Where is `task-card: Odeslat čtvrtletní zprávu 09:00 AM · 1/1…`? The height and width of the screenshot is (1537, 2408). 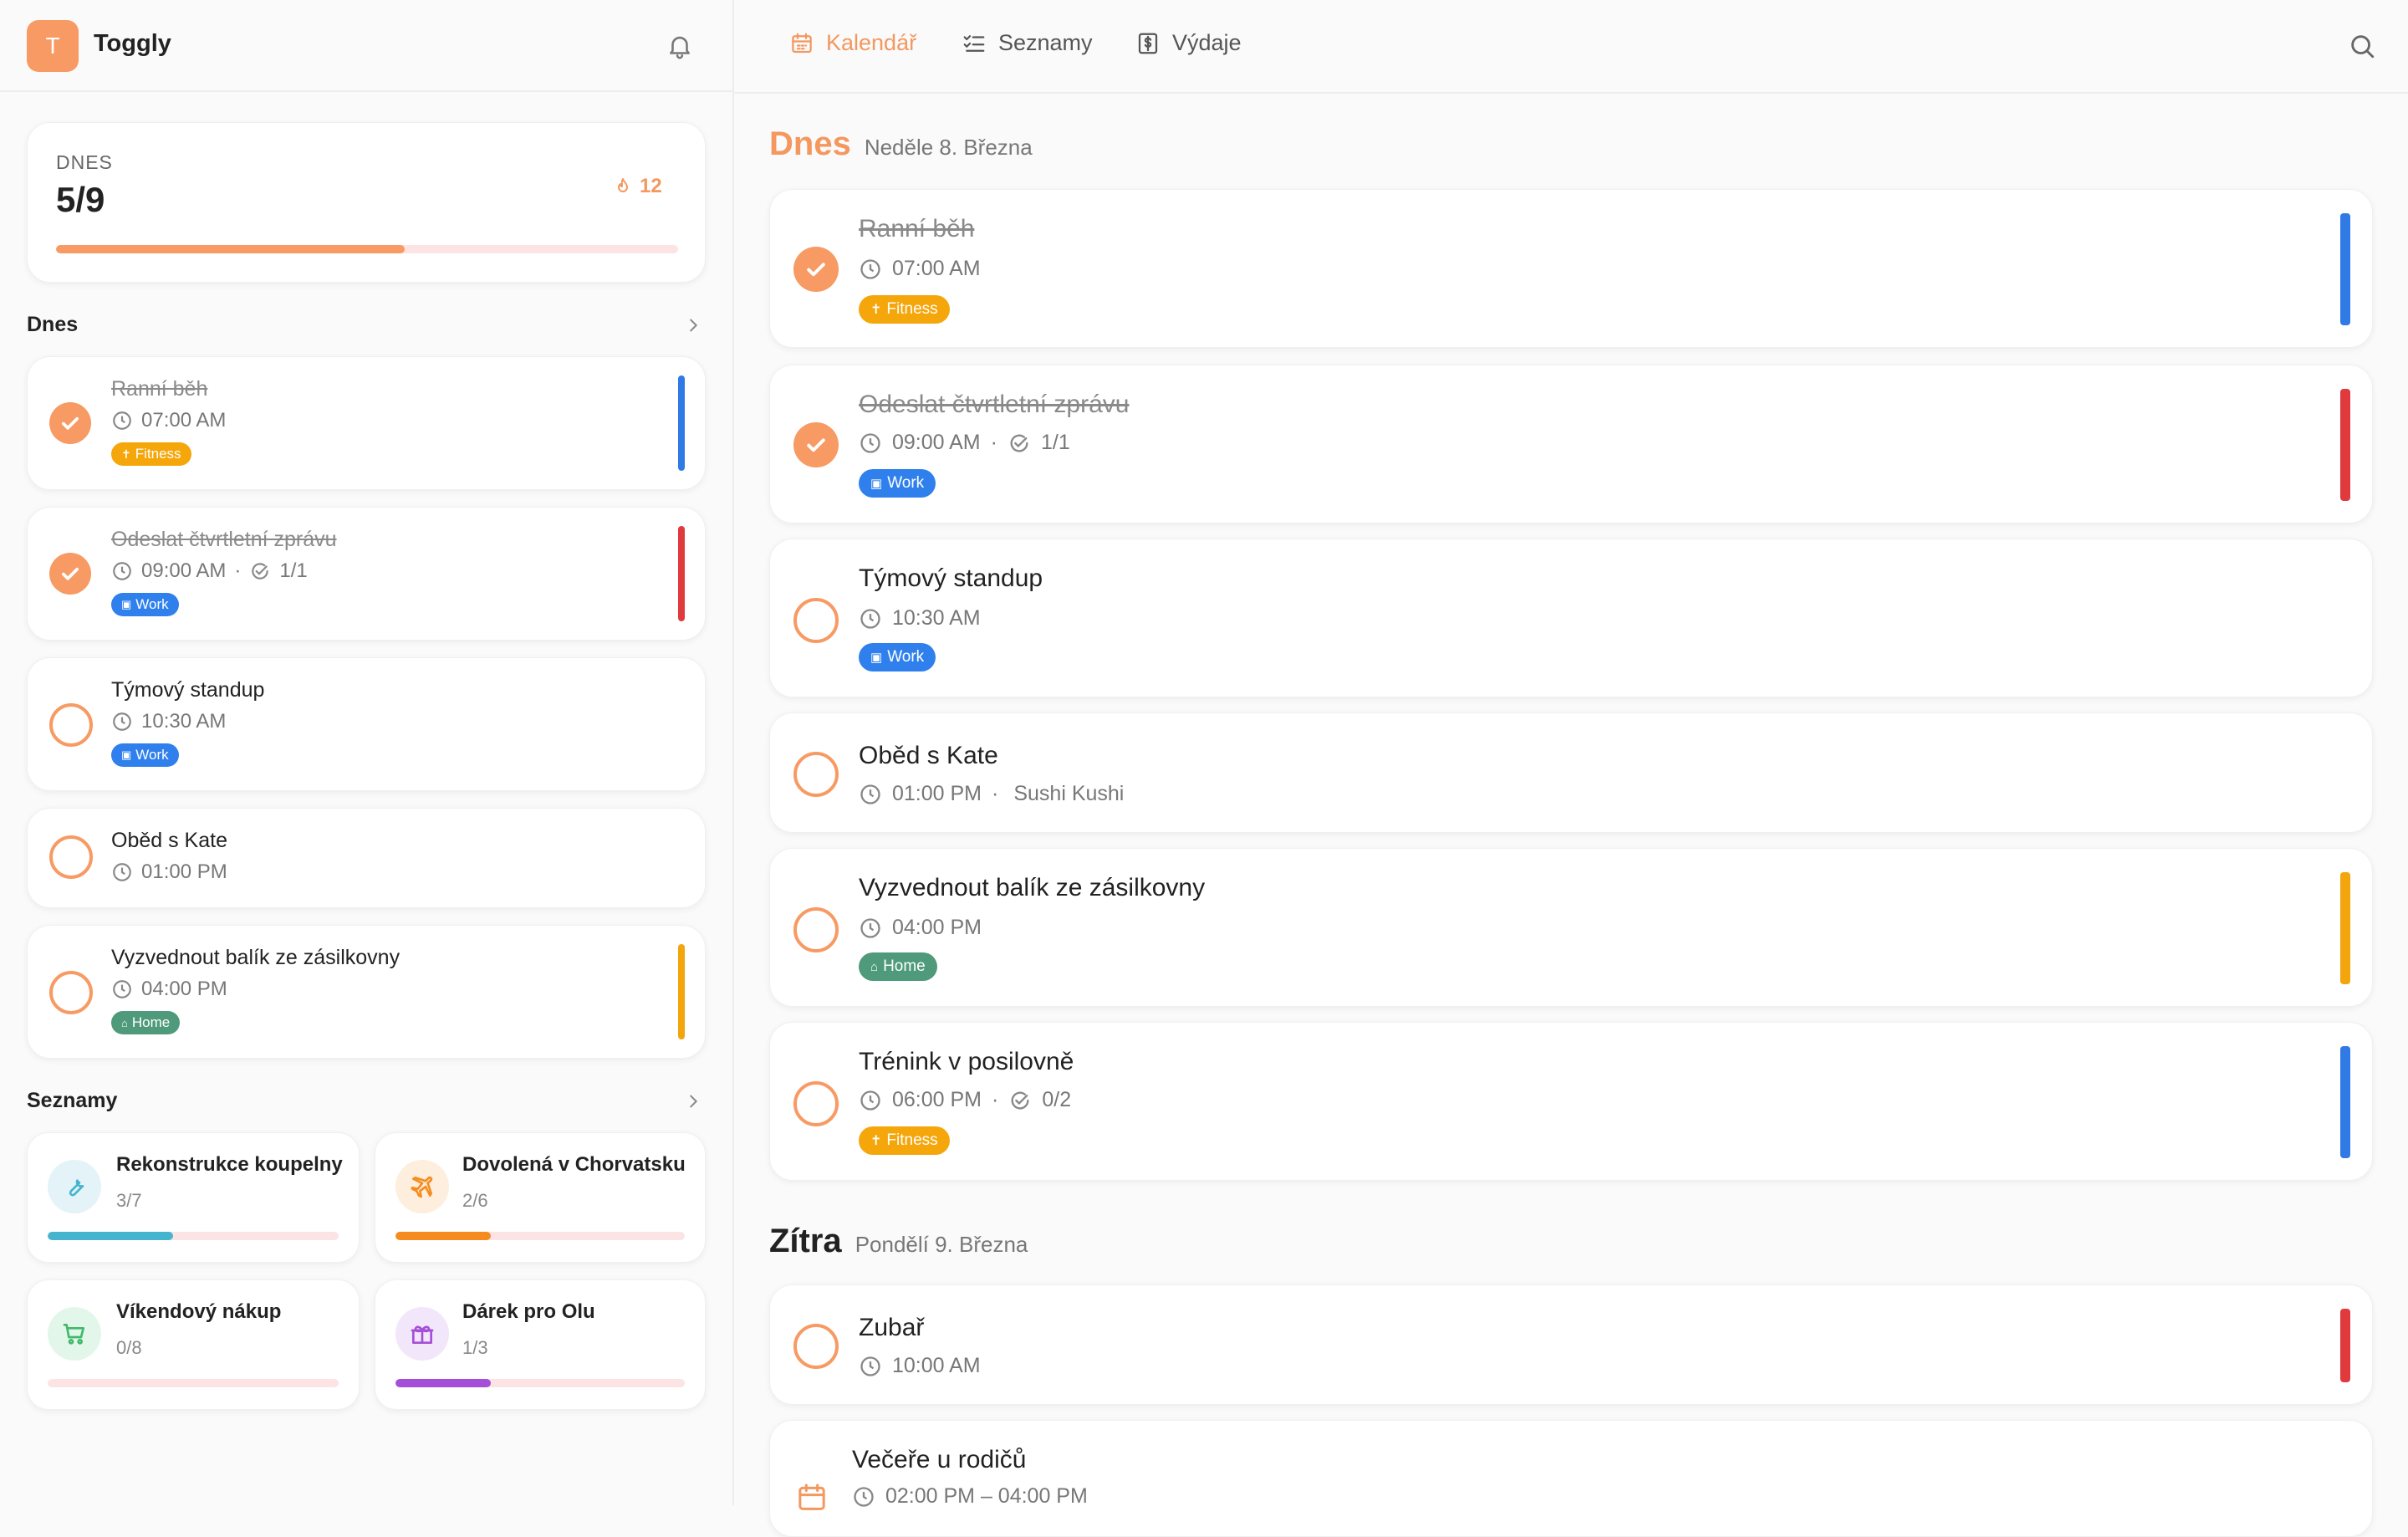
task-card: Odeslat čtvrtletní zprávu 09:00 AM · 1/1… is located at coordinates (1571, 444).